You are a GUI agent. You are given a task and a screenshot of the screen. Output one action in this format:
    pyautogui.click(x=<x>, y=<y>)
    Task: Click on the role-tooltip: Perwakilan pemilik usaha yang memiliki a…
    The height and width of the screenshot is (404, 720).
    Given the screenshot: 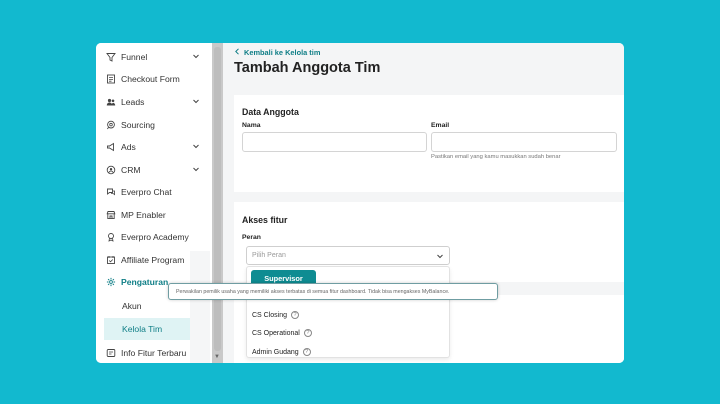 What is the action you would take?
    pyautogui.click(x=333, y=291)
    